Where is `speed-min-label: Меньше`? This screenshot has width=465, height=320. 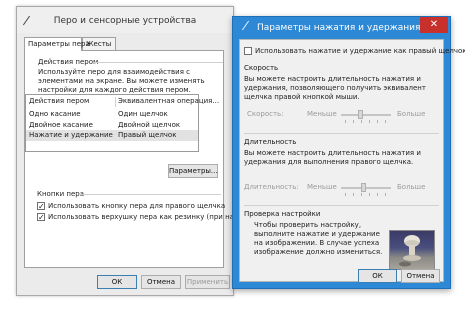
speed-min-label: Меньше is located at coordinates (322, 114).